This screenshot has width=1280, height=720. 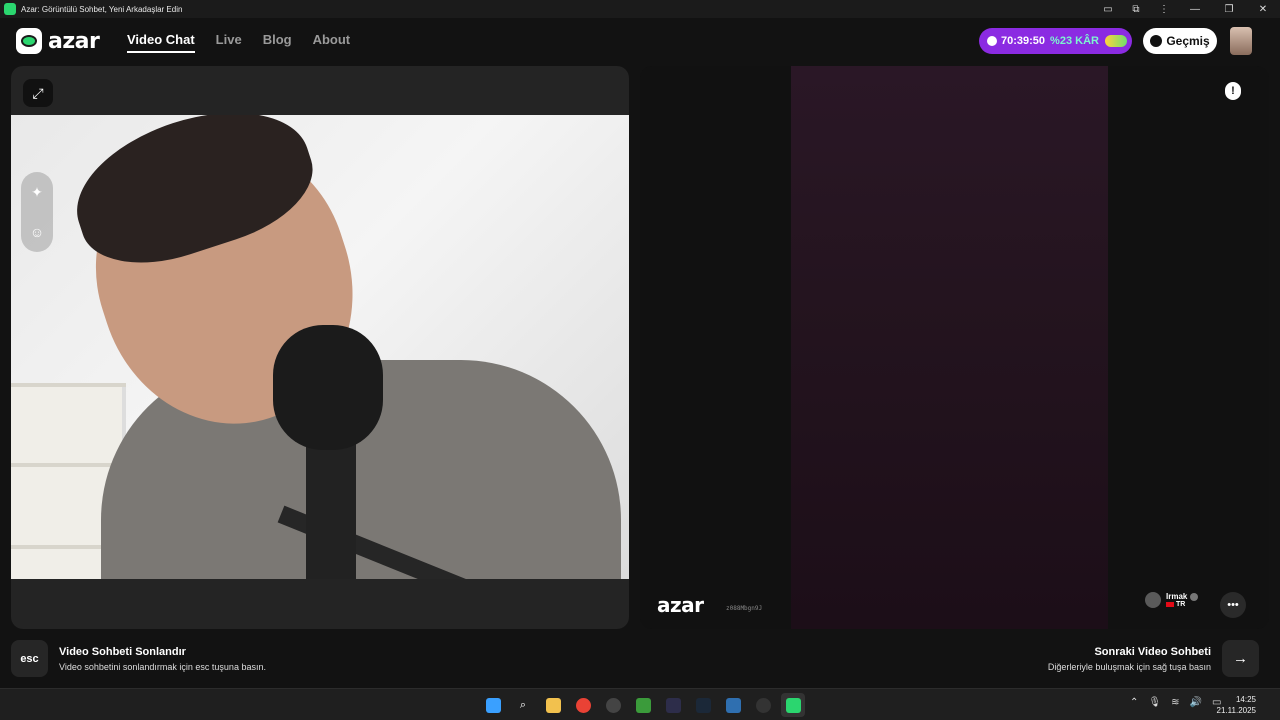 I want to click on effects-toolbar: ✦ ☺, so click(x=37, y=212).